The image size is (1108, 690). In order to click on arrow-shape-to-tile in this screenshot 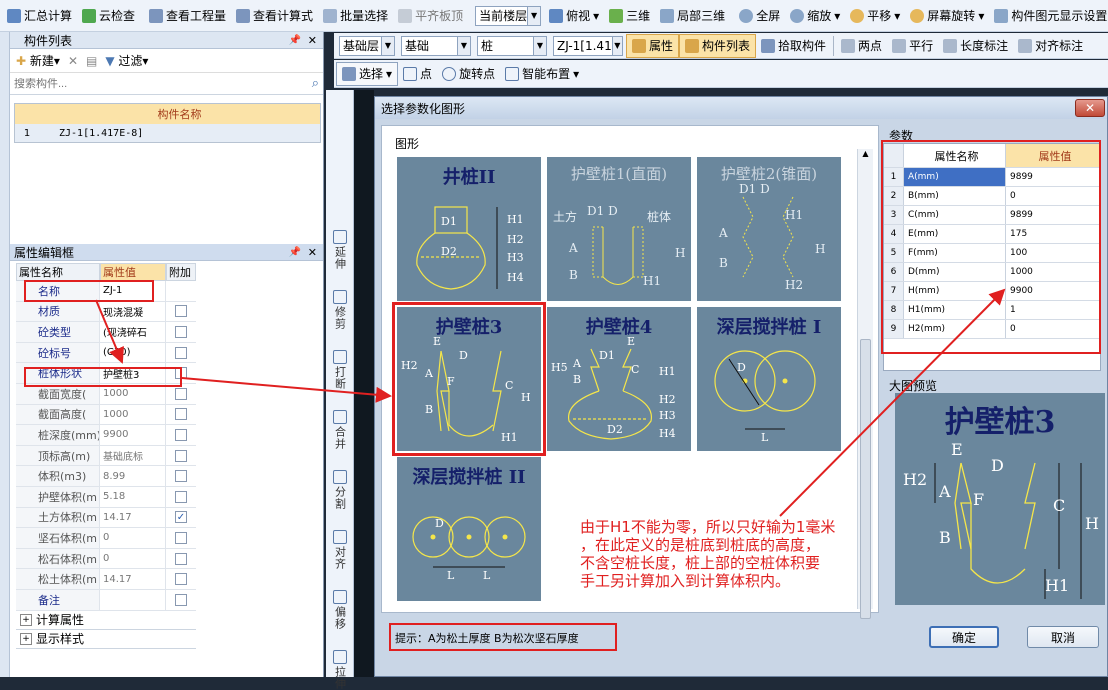, I will do `click(286, 390)`.